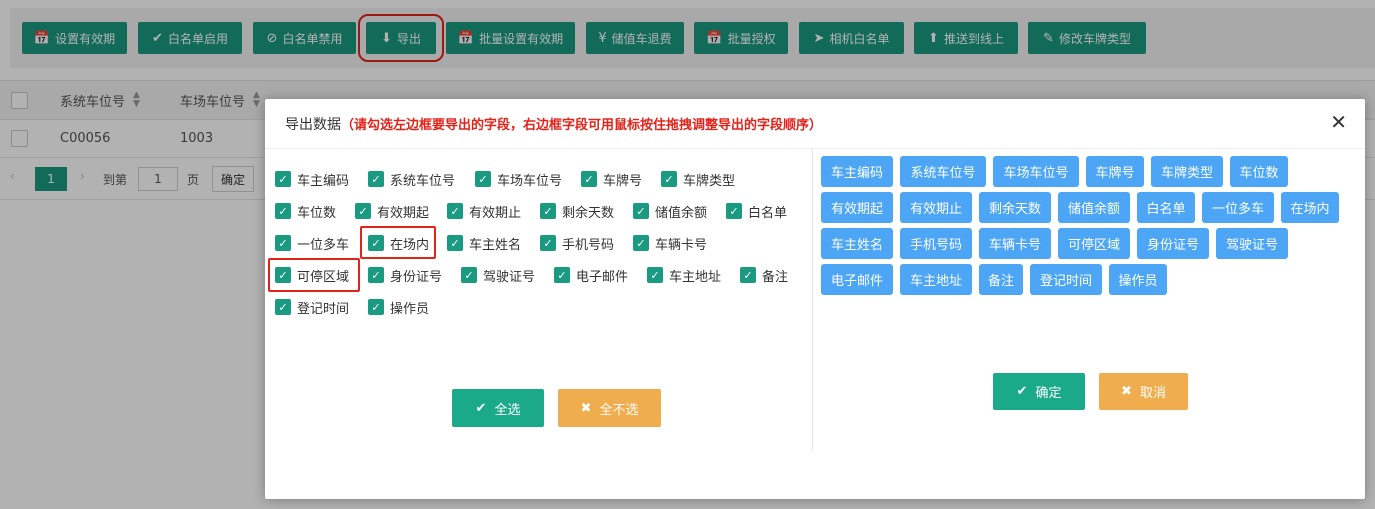  What do you see at coordinates (1138, 279) in the screenshot?
I see `field-tag: 操作员` at bounding box center [1138, 279].